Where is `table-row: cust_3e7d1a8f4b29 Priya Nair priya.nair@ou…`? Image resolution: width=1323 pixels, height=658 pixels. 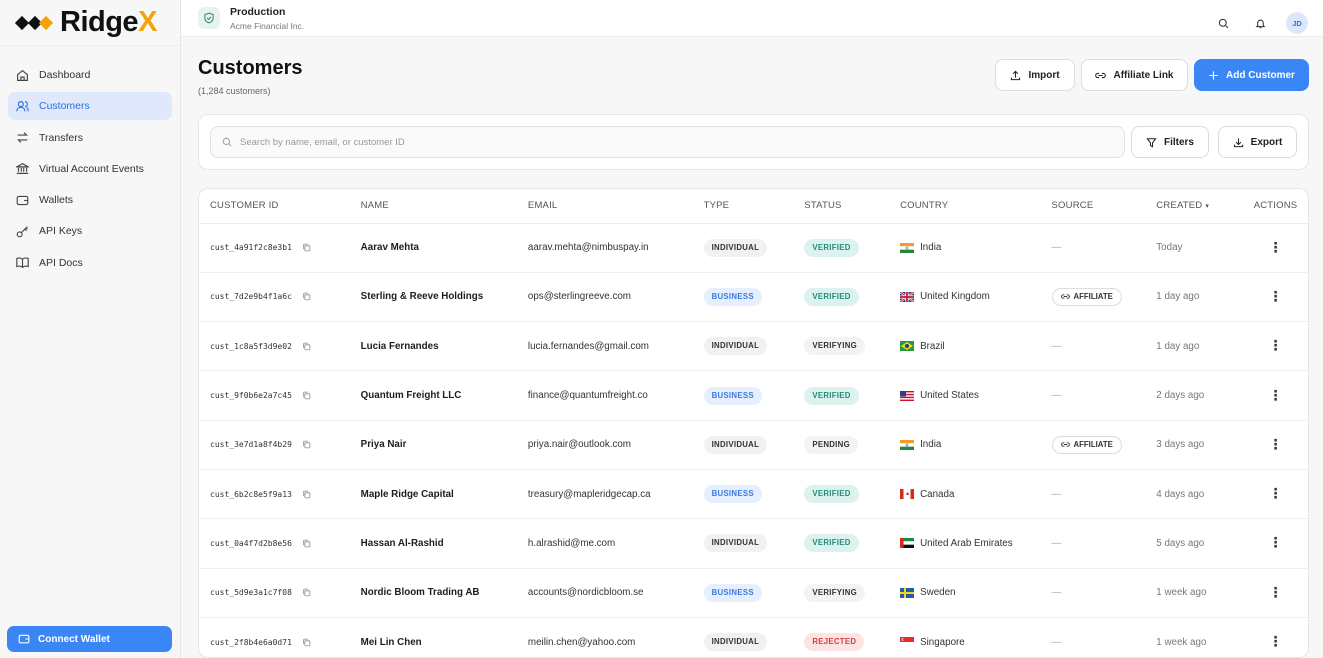 table-row: cust_3e7d1a8f4b29 Priya Nair priya.nair@ou… is located at coordinates (753, 445).